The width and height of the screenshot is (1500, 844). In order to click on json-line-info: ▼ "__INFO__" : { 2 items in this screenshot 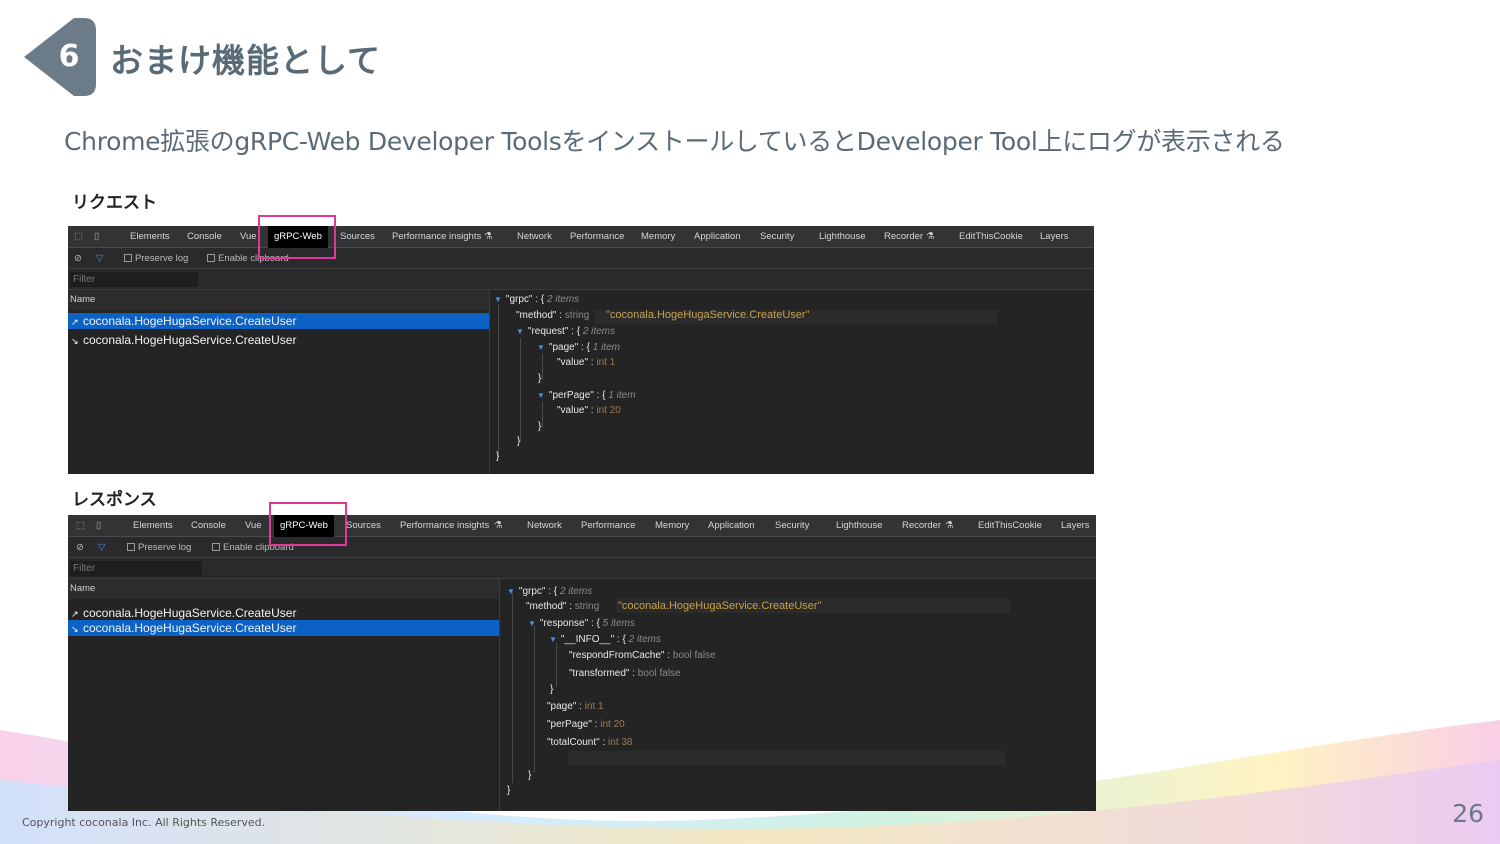, I will do `click(605, 639)`.